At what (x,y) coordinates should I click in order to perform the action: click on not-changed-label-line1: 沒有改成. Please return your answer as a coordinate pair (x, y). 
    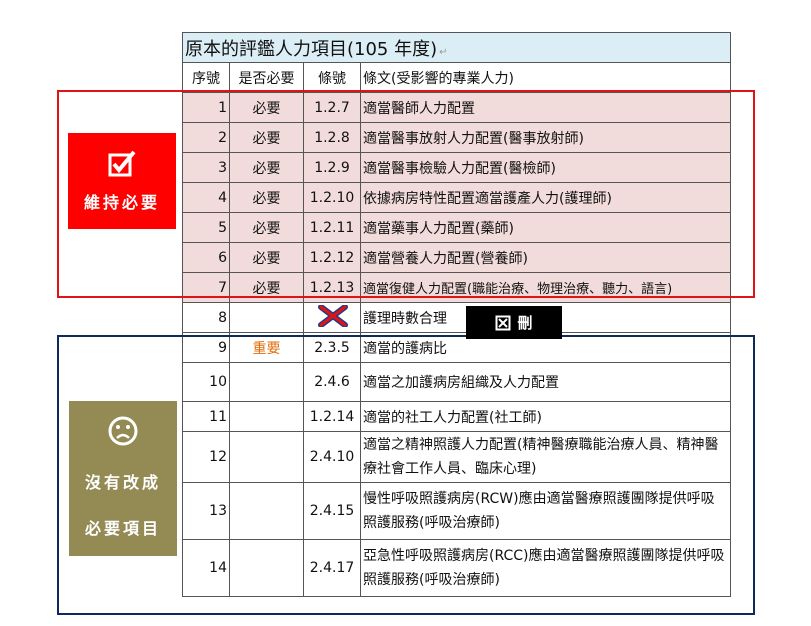
    Looking at the image, I should click on (122, 482).